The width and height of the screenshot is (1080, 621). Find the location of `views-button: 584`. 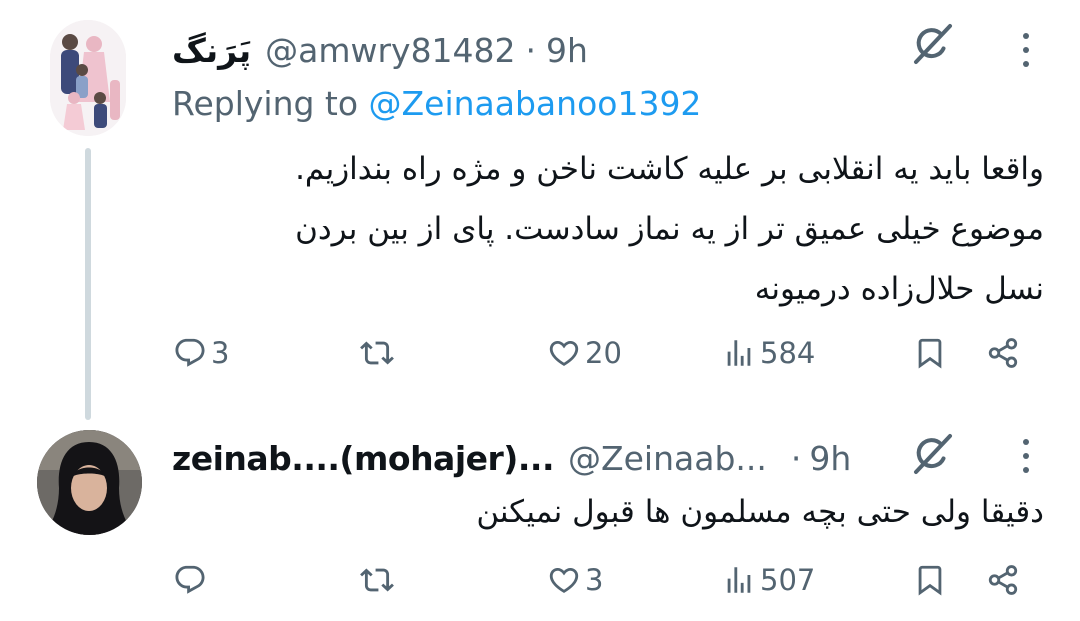

views-button: 584 is located at coordinates (768, 353).